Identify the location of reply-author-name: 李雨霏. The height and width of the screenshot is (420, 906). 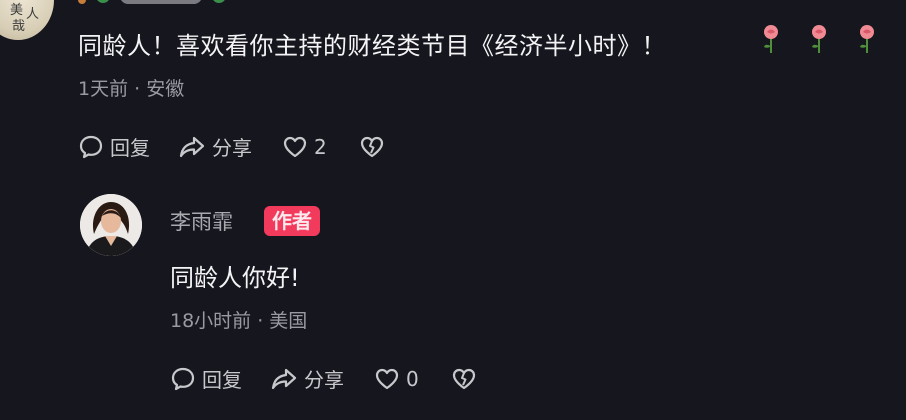
(201, 221).